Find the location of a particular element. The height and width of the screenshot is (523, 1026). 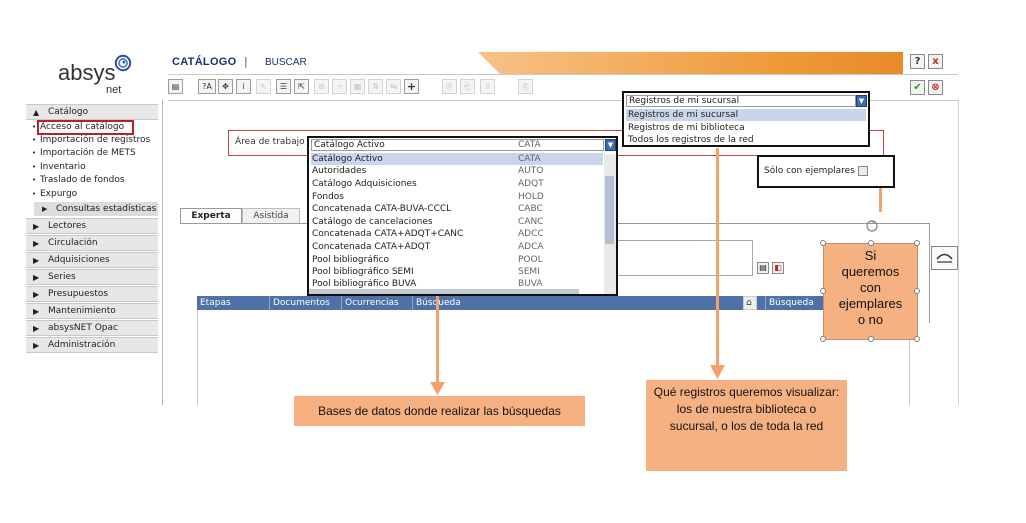

paste-icon: ⎗ is located at coordinates (467, 86).